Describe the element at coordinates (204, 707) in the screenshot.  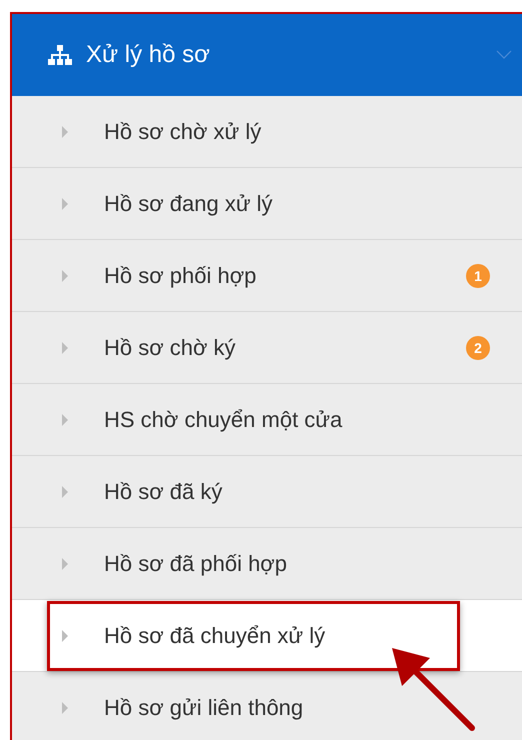
I see `menu-item-label: Hồ sơ gửi liên thông` at that location.